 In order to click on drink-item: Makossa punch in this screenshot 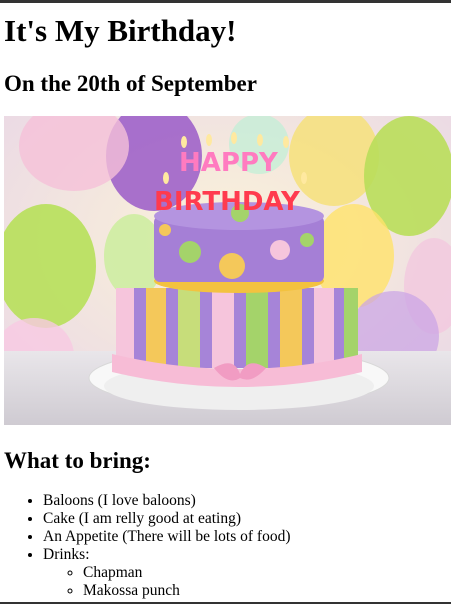, I will do `click(263, 591)`.